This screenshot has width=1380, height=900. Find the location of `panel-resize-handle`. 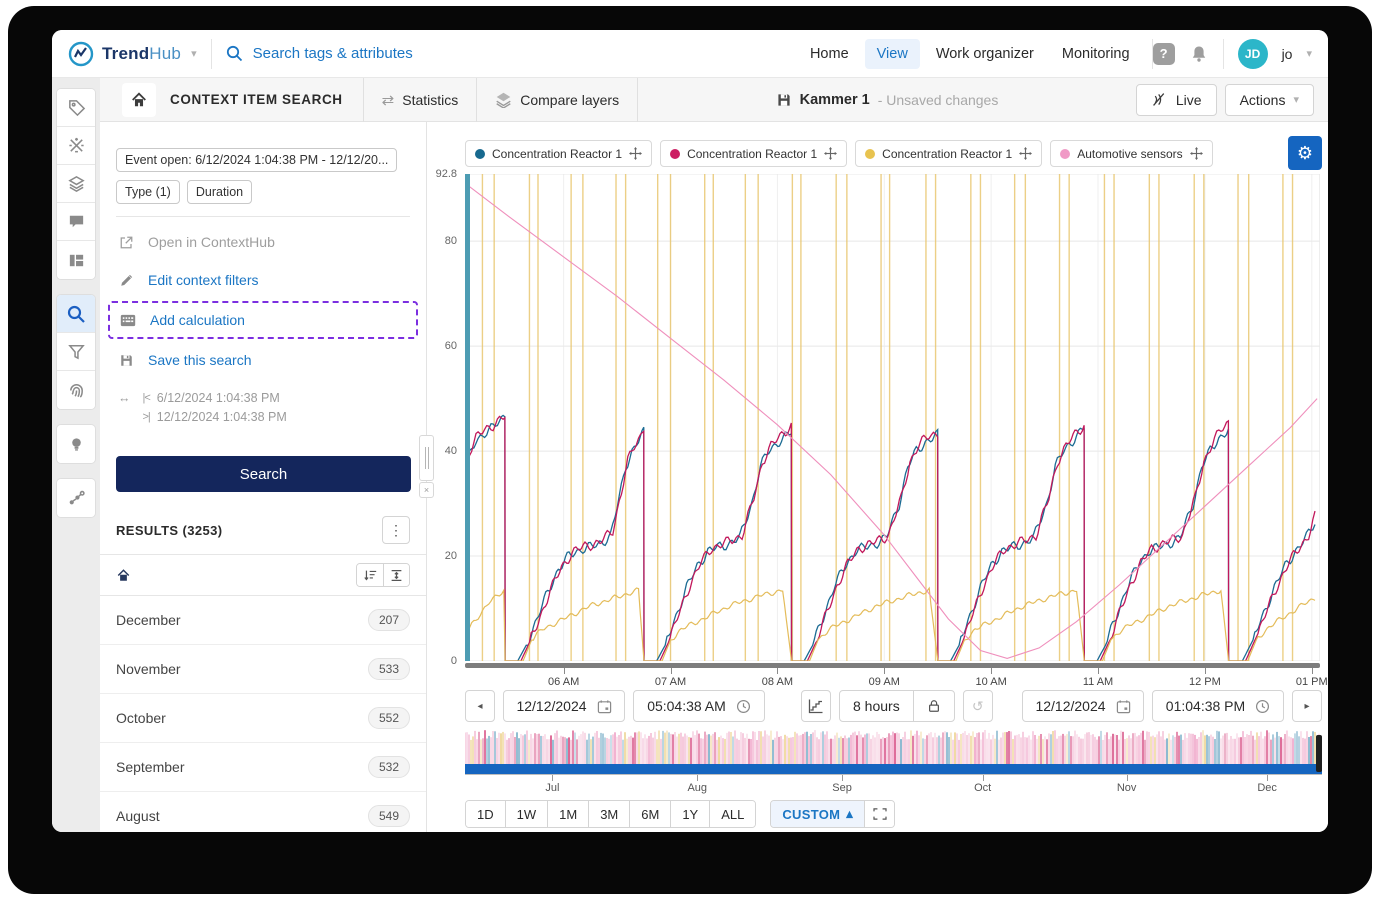

panel-resize-handle is located at coordinates (426, 458).